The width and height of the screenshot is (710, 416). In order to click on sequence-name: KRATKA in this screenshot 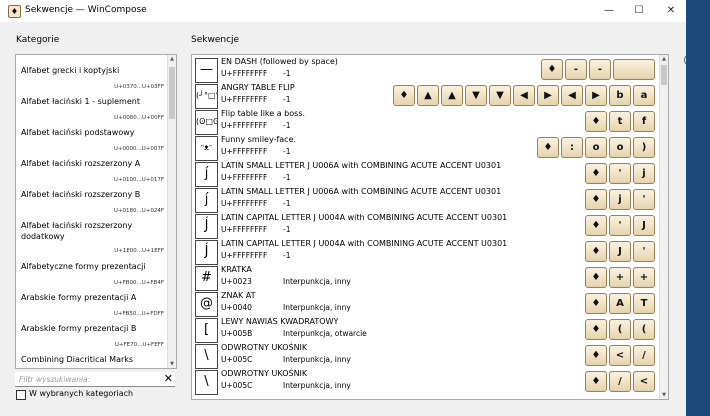, I will do `click(236, 269)`.